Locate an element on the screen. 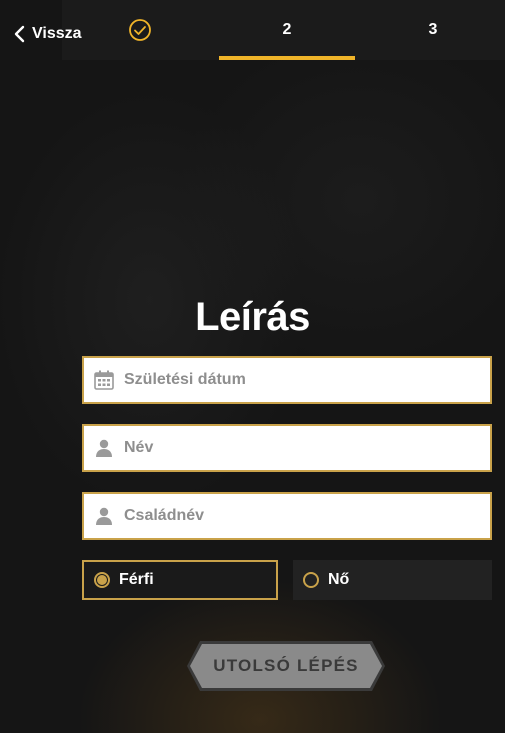 The height and width of the screenshot is (733, 505). gender-option-female: Nő is located at coordinates (392, 580).